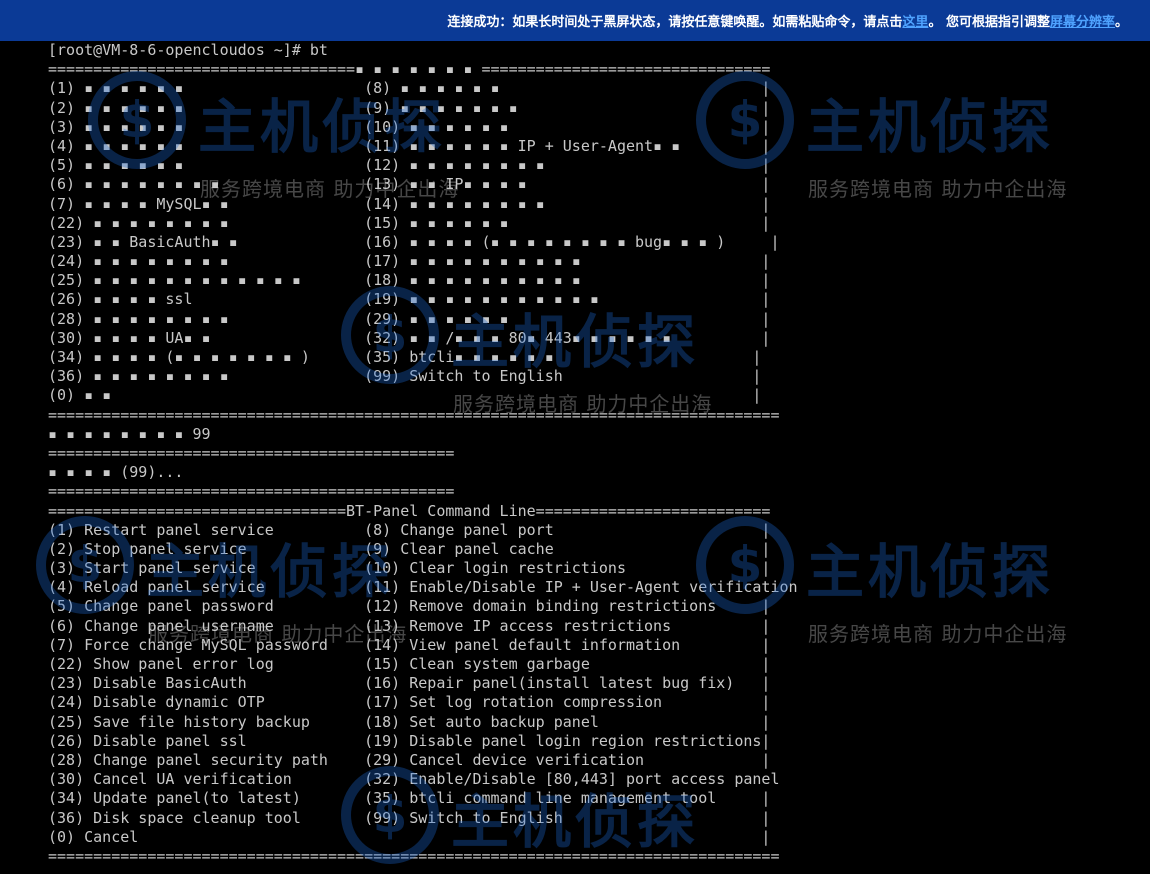 Image resolution: width=1150 pixels, height=874 pixels. I want to click on terminal-line: (1) ▪ ▪ ▪ ▪ ▪ ▪ (8) ▪ ▪ ▪ ▪ ▪ ▪ |, so click(409, 88).